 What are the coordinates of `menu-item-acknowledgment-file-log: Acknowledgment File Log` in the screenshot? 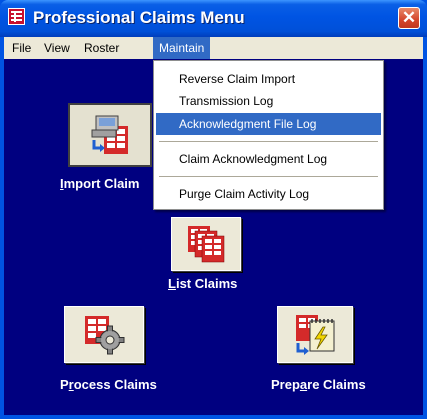 It's located at (268, 124).